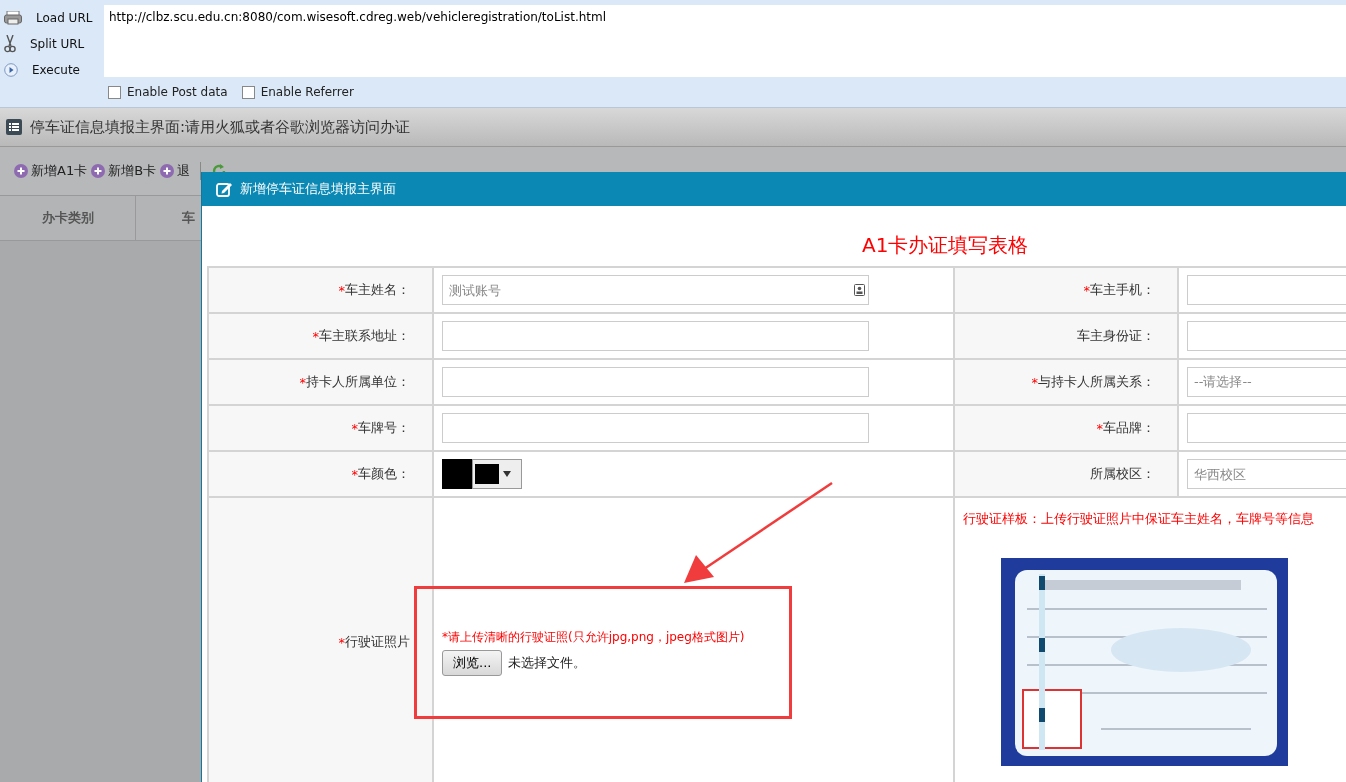 This screenshot has width=1346, height=782. Describe the element at coordinates (1067, 475) in the screenshot. I see `field-label: 所属校区：` at that location.